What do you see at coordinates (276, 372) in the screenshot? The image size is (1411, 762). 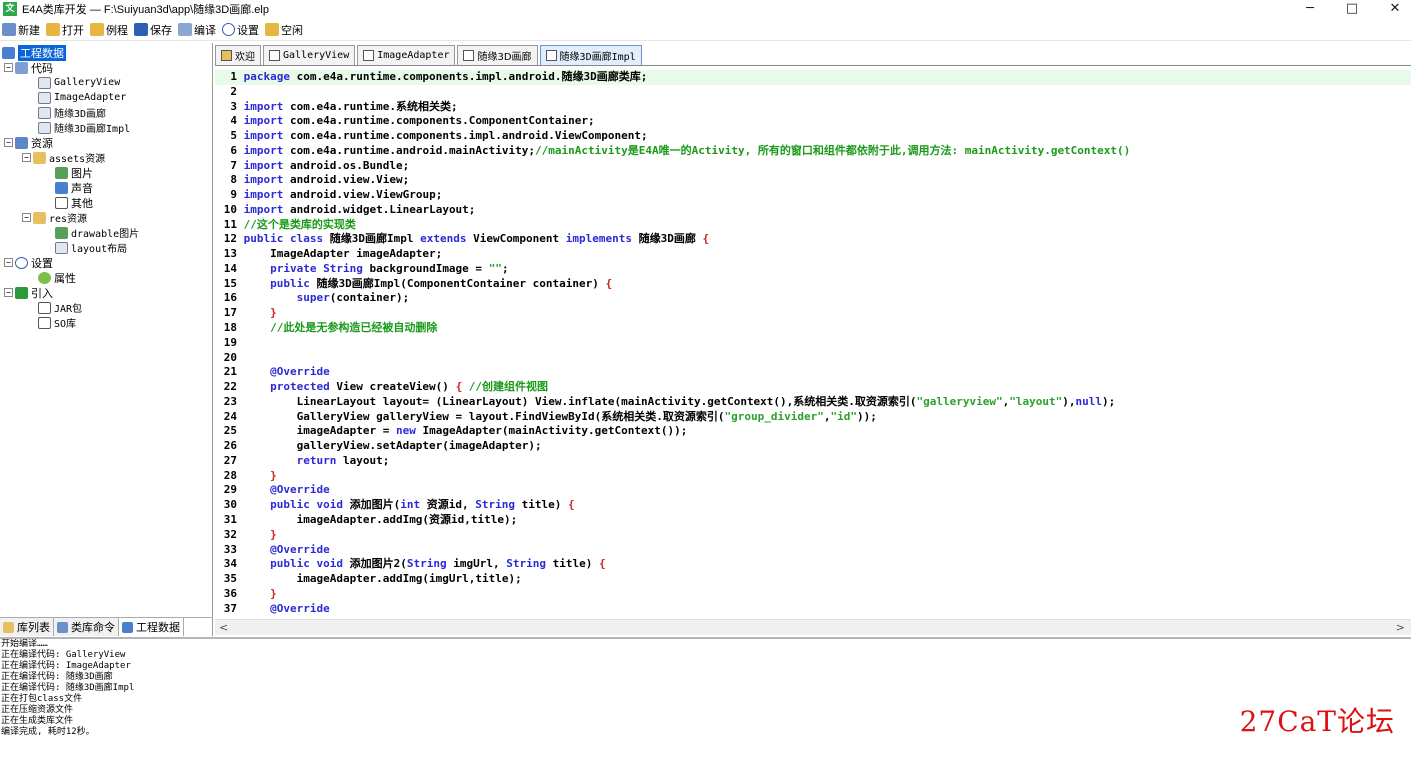 I see `code-line: 21 @Override` at bounding box center [276, 372].